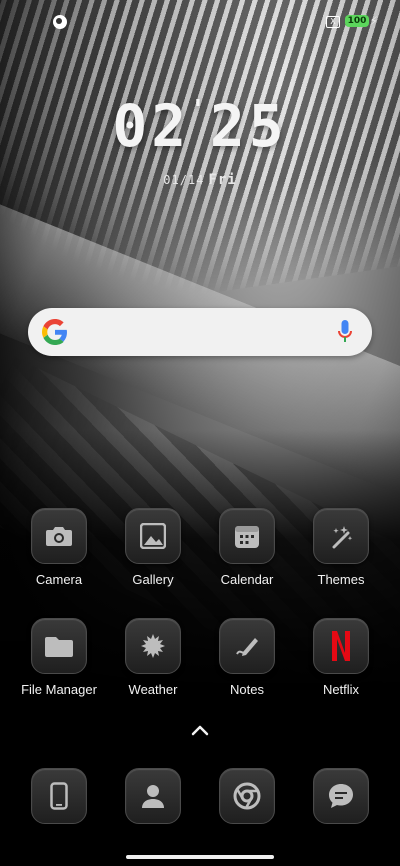  I want to click on bolt-icon: ⚡, so click(373, 21).